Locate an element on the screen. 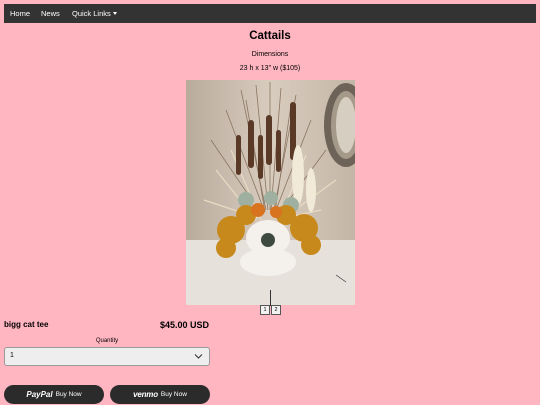 This screenshot has width=540, height=405. paypal-logo: PayPal is located at coordinates (39, 394).